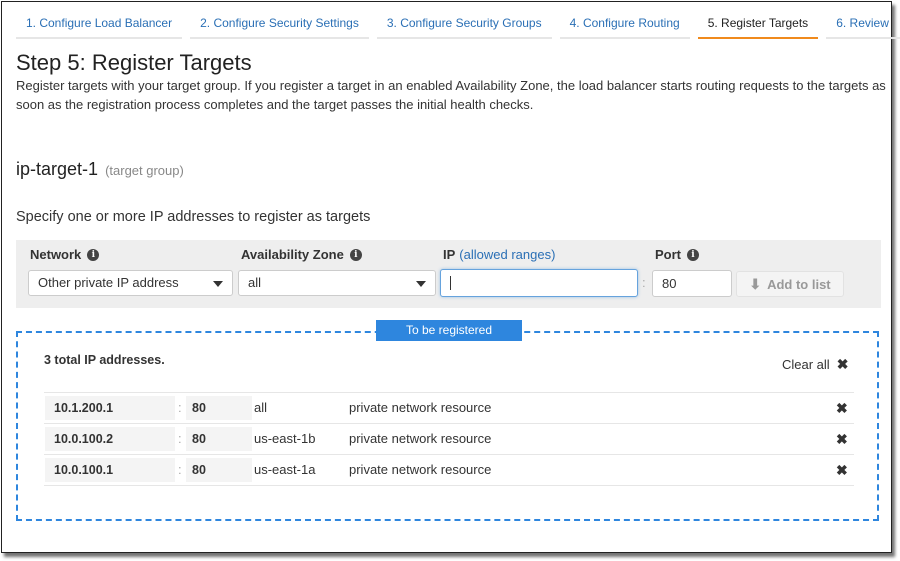 The height and width of the screenshot is (561, 900). Describe the element at coordinates (449, 330) in the screenshot. I see `to-be-registered-badge: To be registered` at that location.